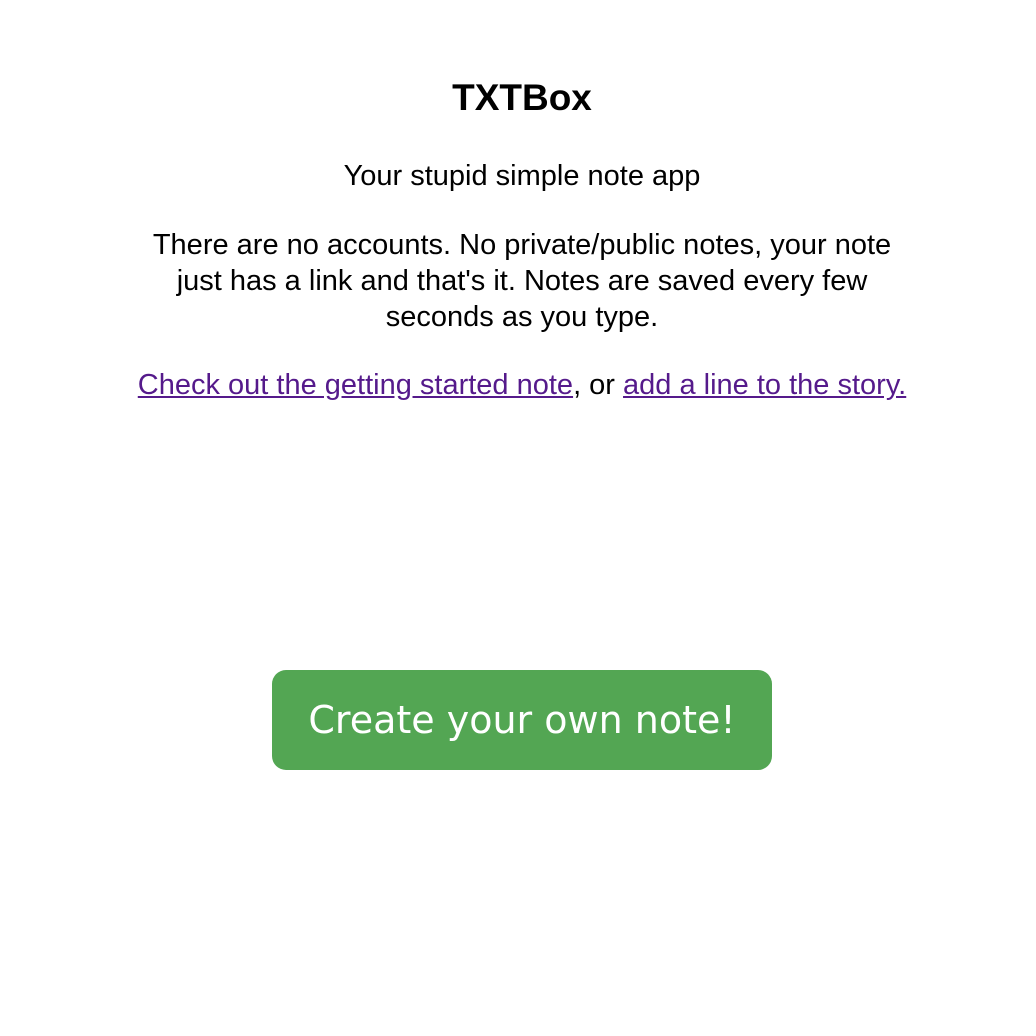 The width and height of the screenshot is (1036, 1036). I want to click on page-title: TXTBox, so click(522, 97).